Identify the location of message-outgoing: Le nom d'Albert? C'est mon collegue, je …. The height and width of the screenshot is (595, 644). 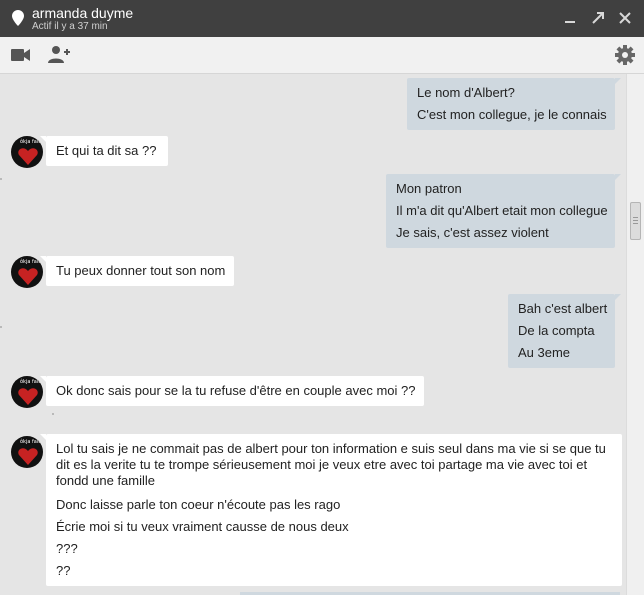
(514, 104).